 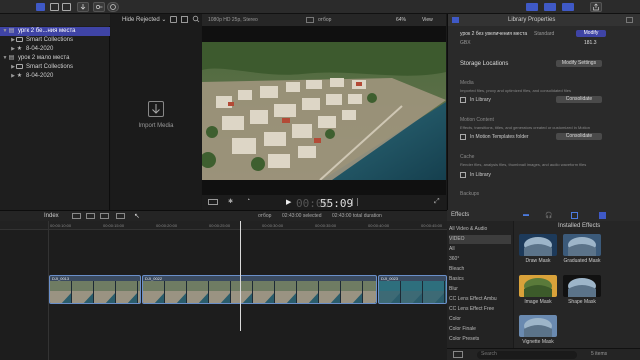 What do you see at coordinates (40, 76) in the screenshot?
I see `library-item-label: 8-04-2020` at bounding box center [40, 76].